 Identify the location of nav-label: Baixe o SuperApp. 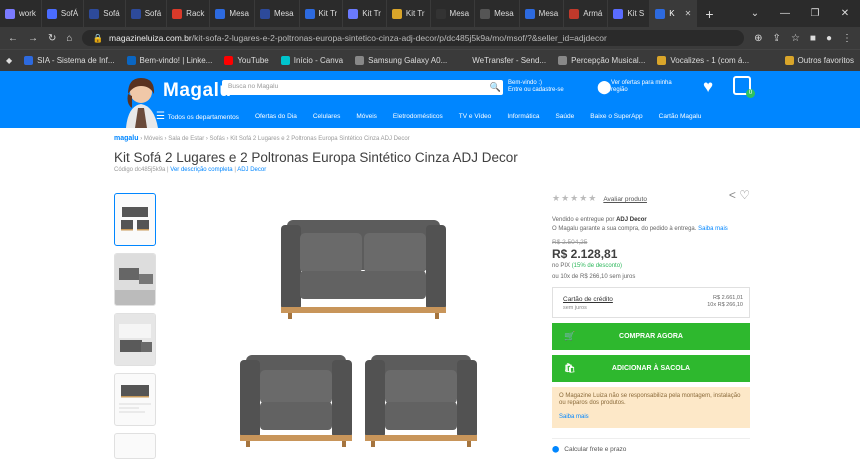
(616, 116).